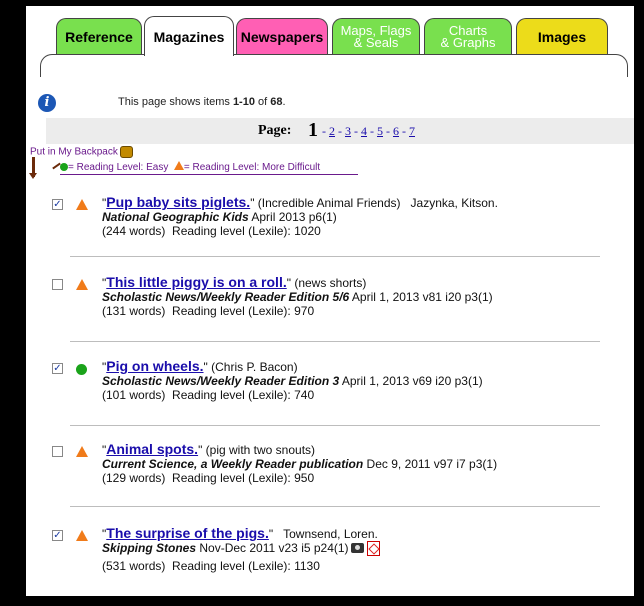 The image size is (644, 606). I want to click on article-title-link: The surprise of the pigs., so click(187, 533).